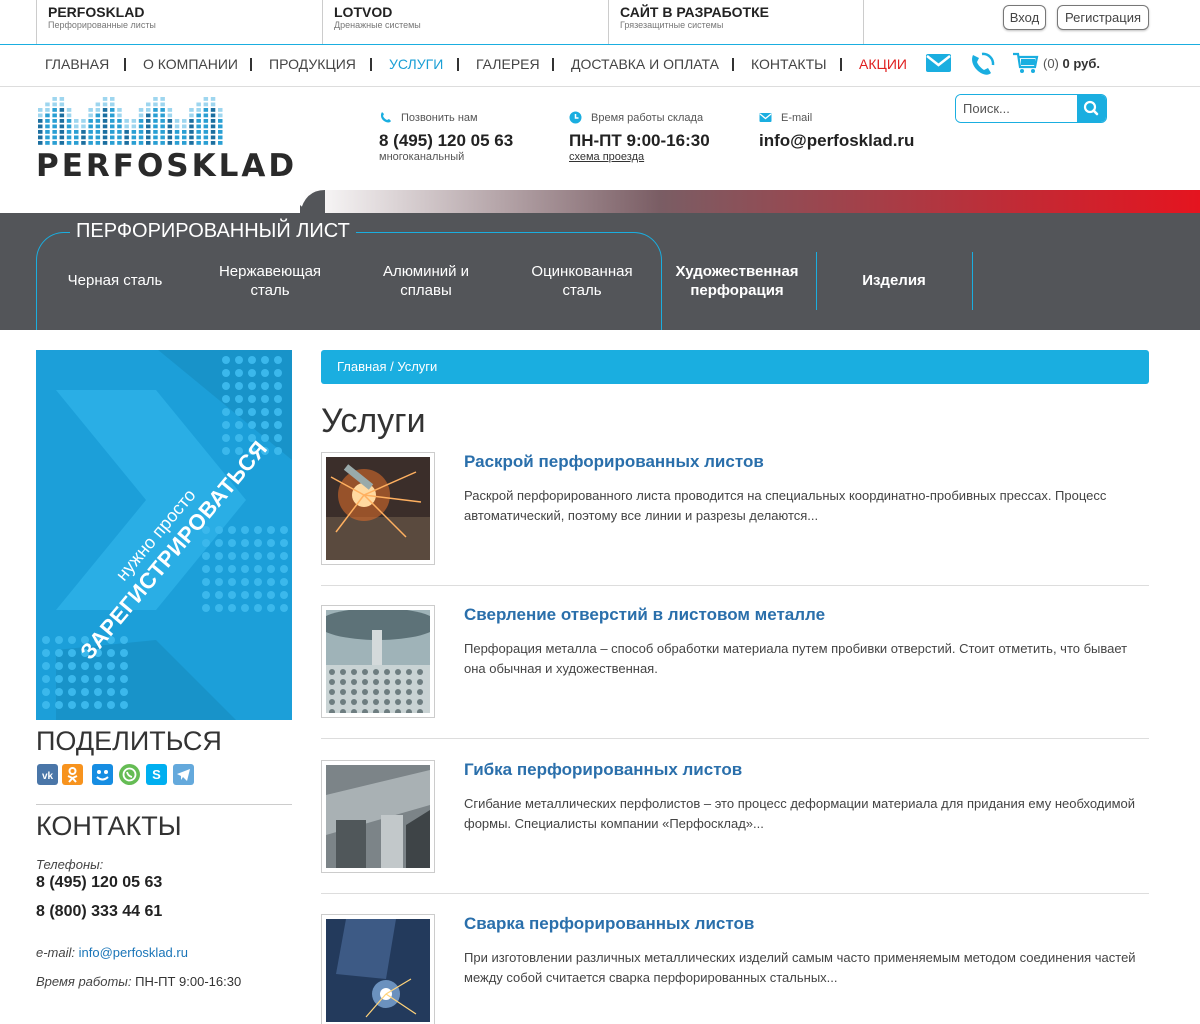 The height and width of the screenshot is (1024, 1200). Describe the element at coordinates (129, 774) in the screenshot. I see `whatsapp-icon` at that location.